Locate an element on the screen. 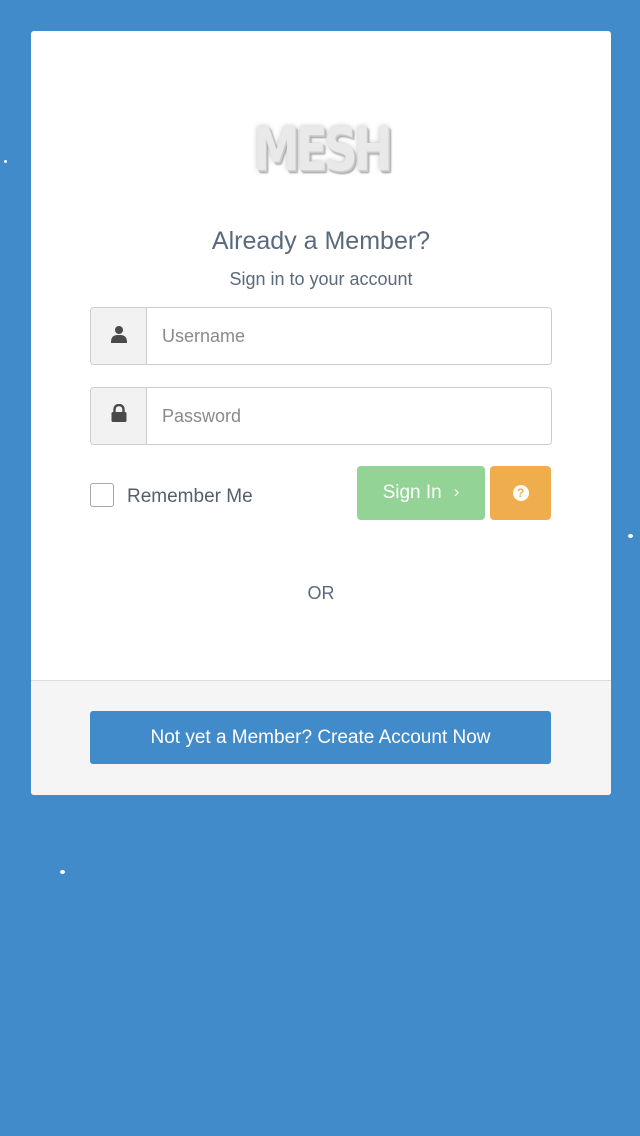 The height and width of the screenshot is (1136, 640). sign-in-label: Sign In is located at coordinates (412, 492).